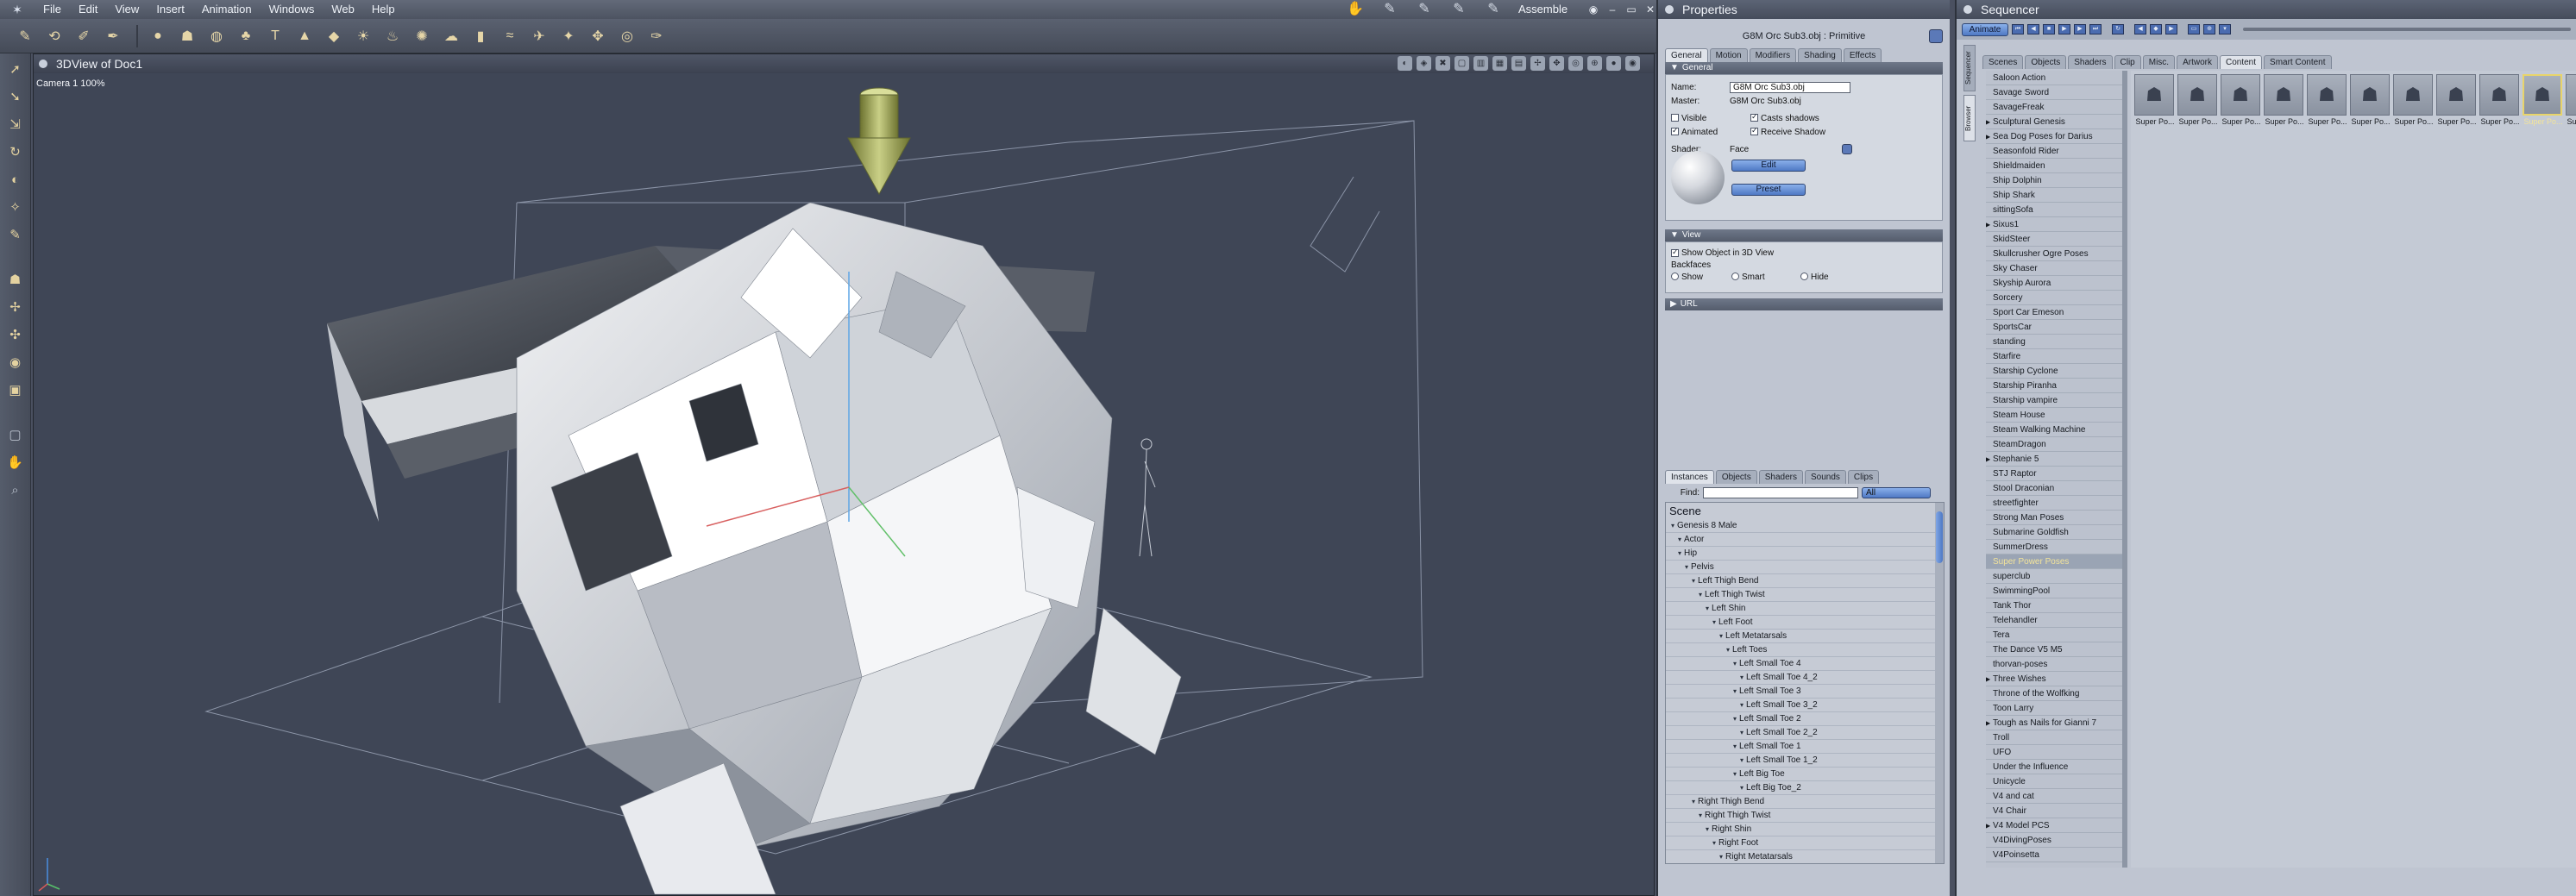 The height and width of the screenshot is (896, 2576). Describe the element at coordinates (2095, 29) in the screenshot. I see `go-end-icon: ⏭` at that location.